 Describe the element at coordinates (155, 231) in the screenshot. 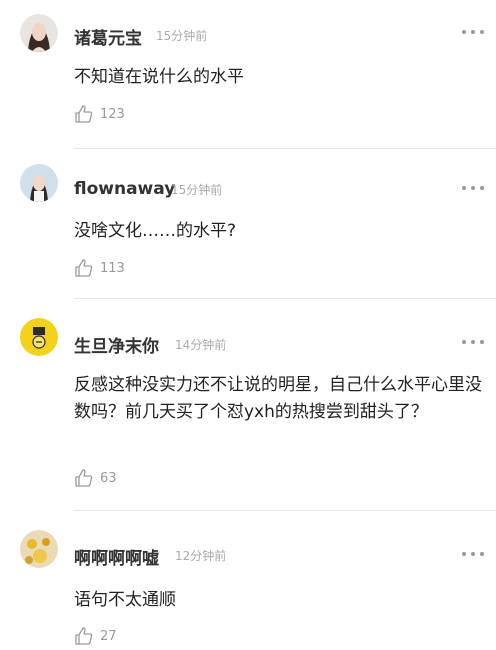

I see `comment-text: 没啥文化……的水平?` at that location.